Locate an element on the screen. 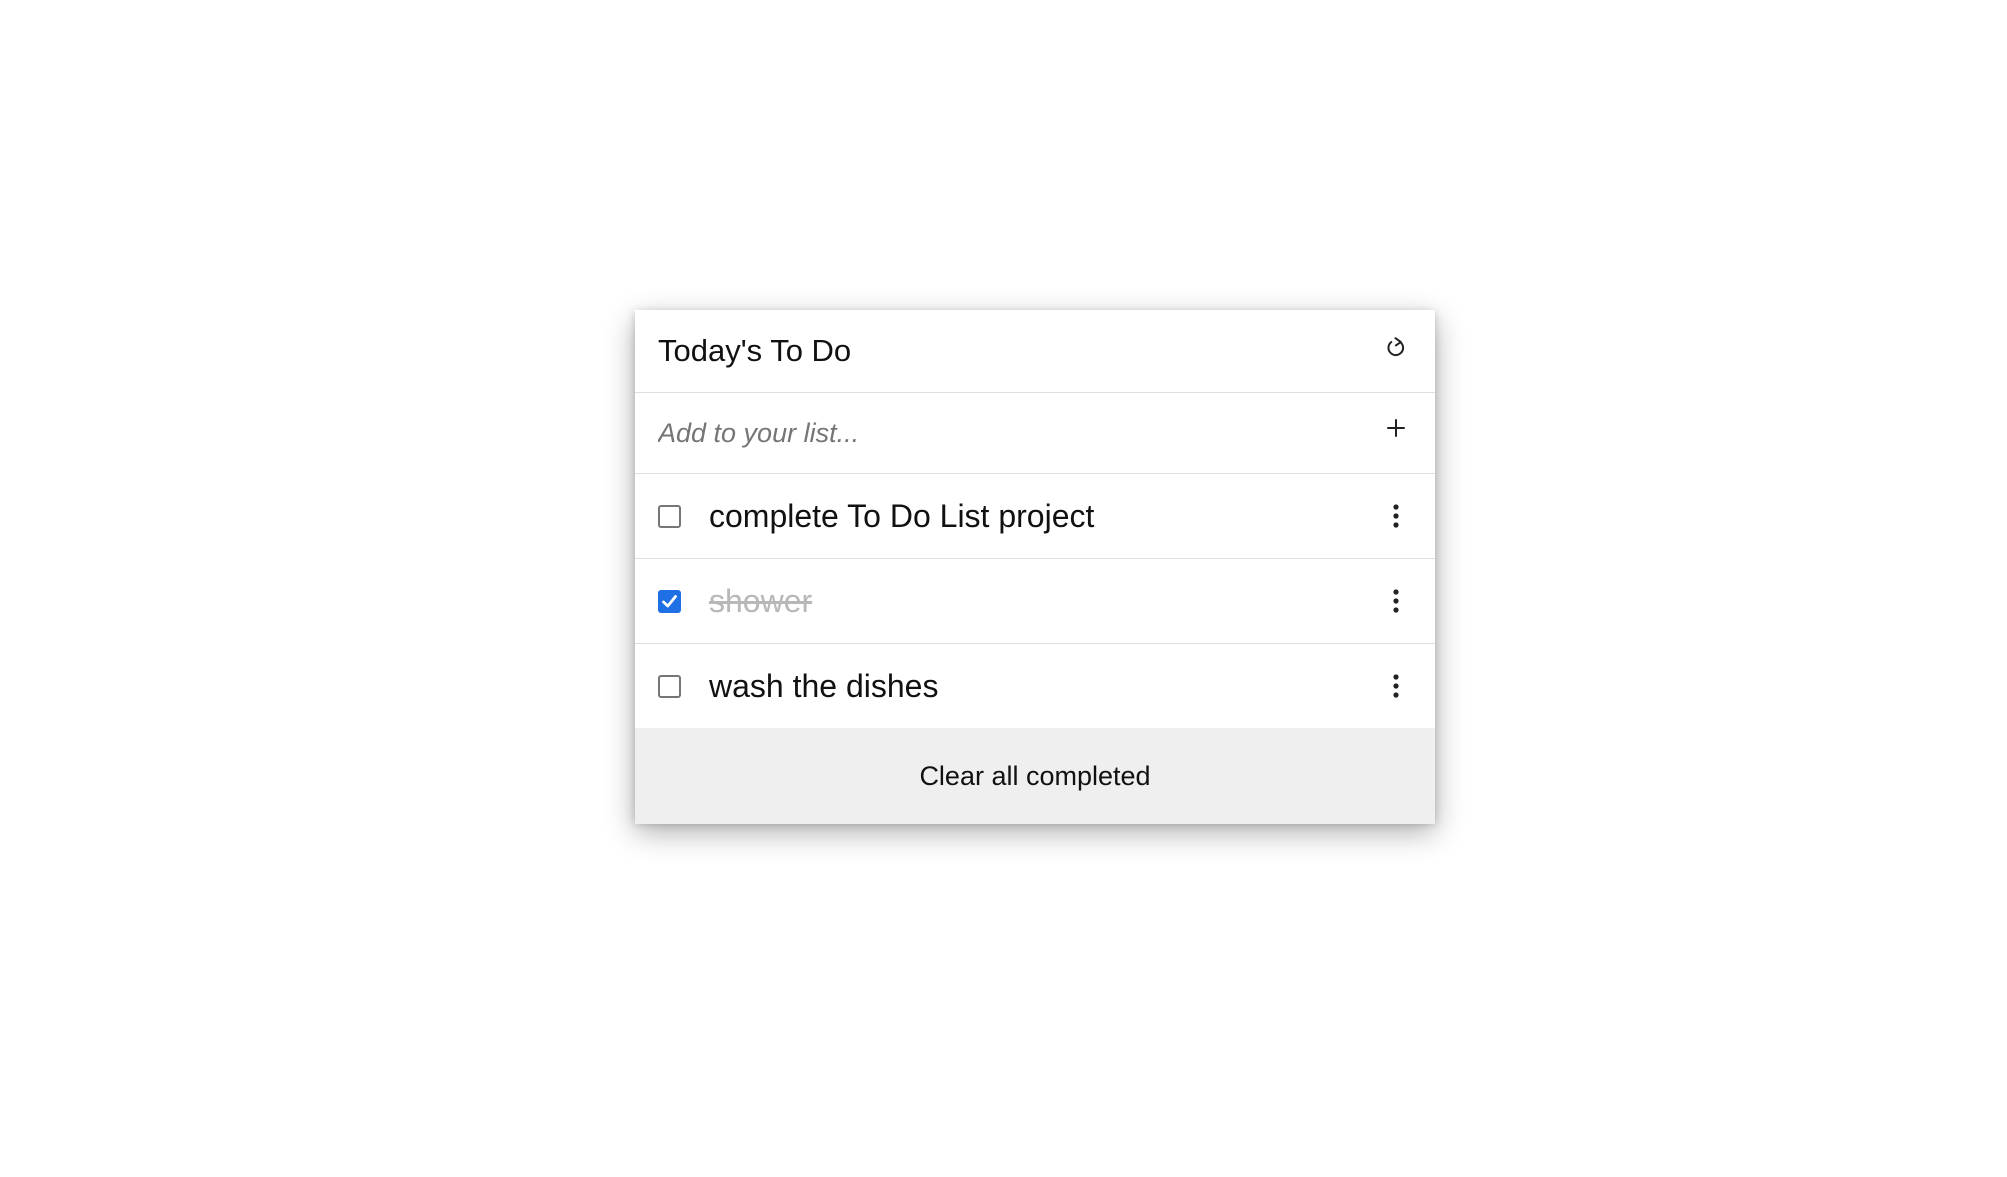 This screenshot has height=1177, width=2007. checkmark-icon is located at coordinates (669, 600).